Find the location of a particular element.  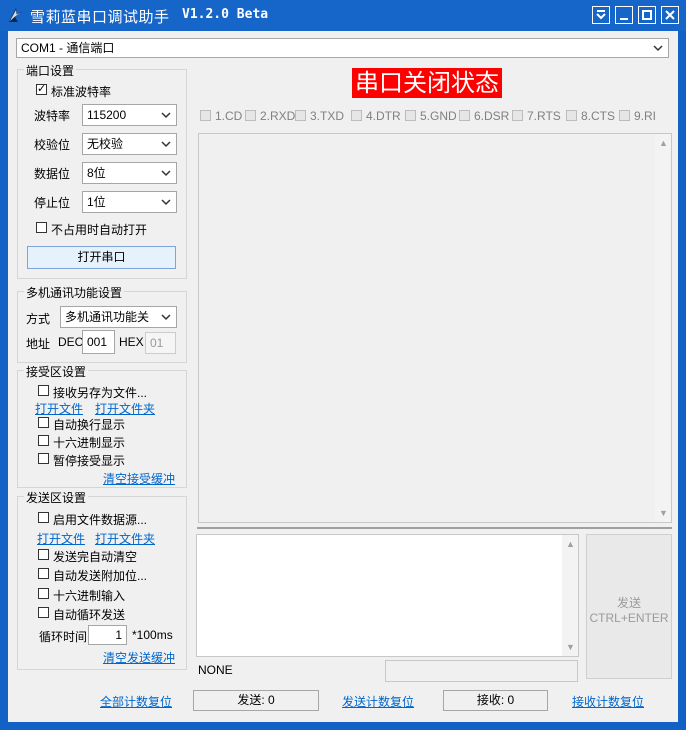

splitter is located at coordinates (434, 528).